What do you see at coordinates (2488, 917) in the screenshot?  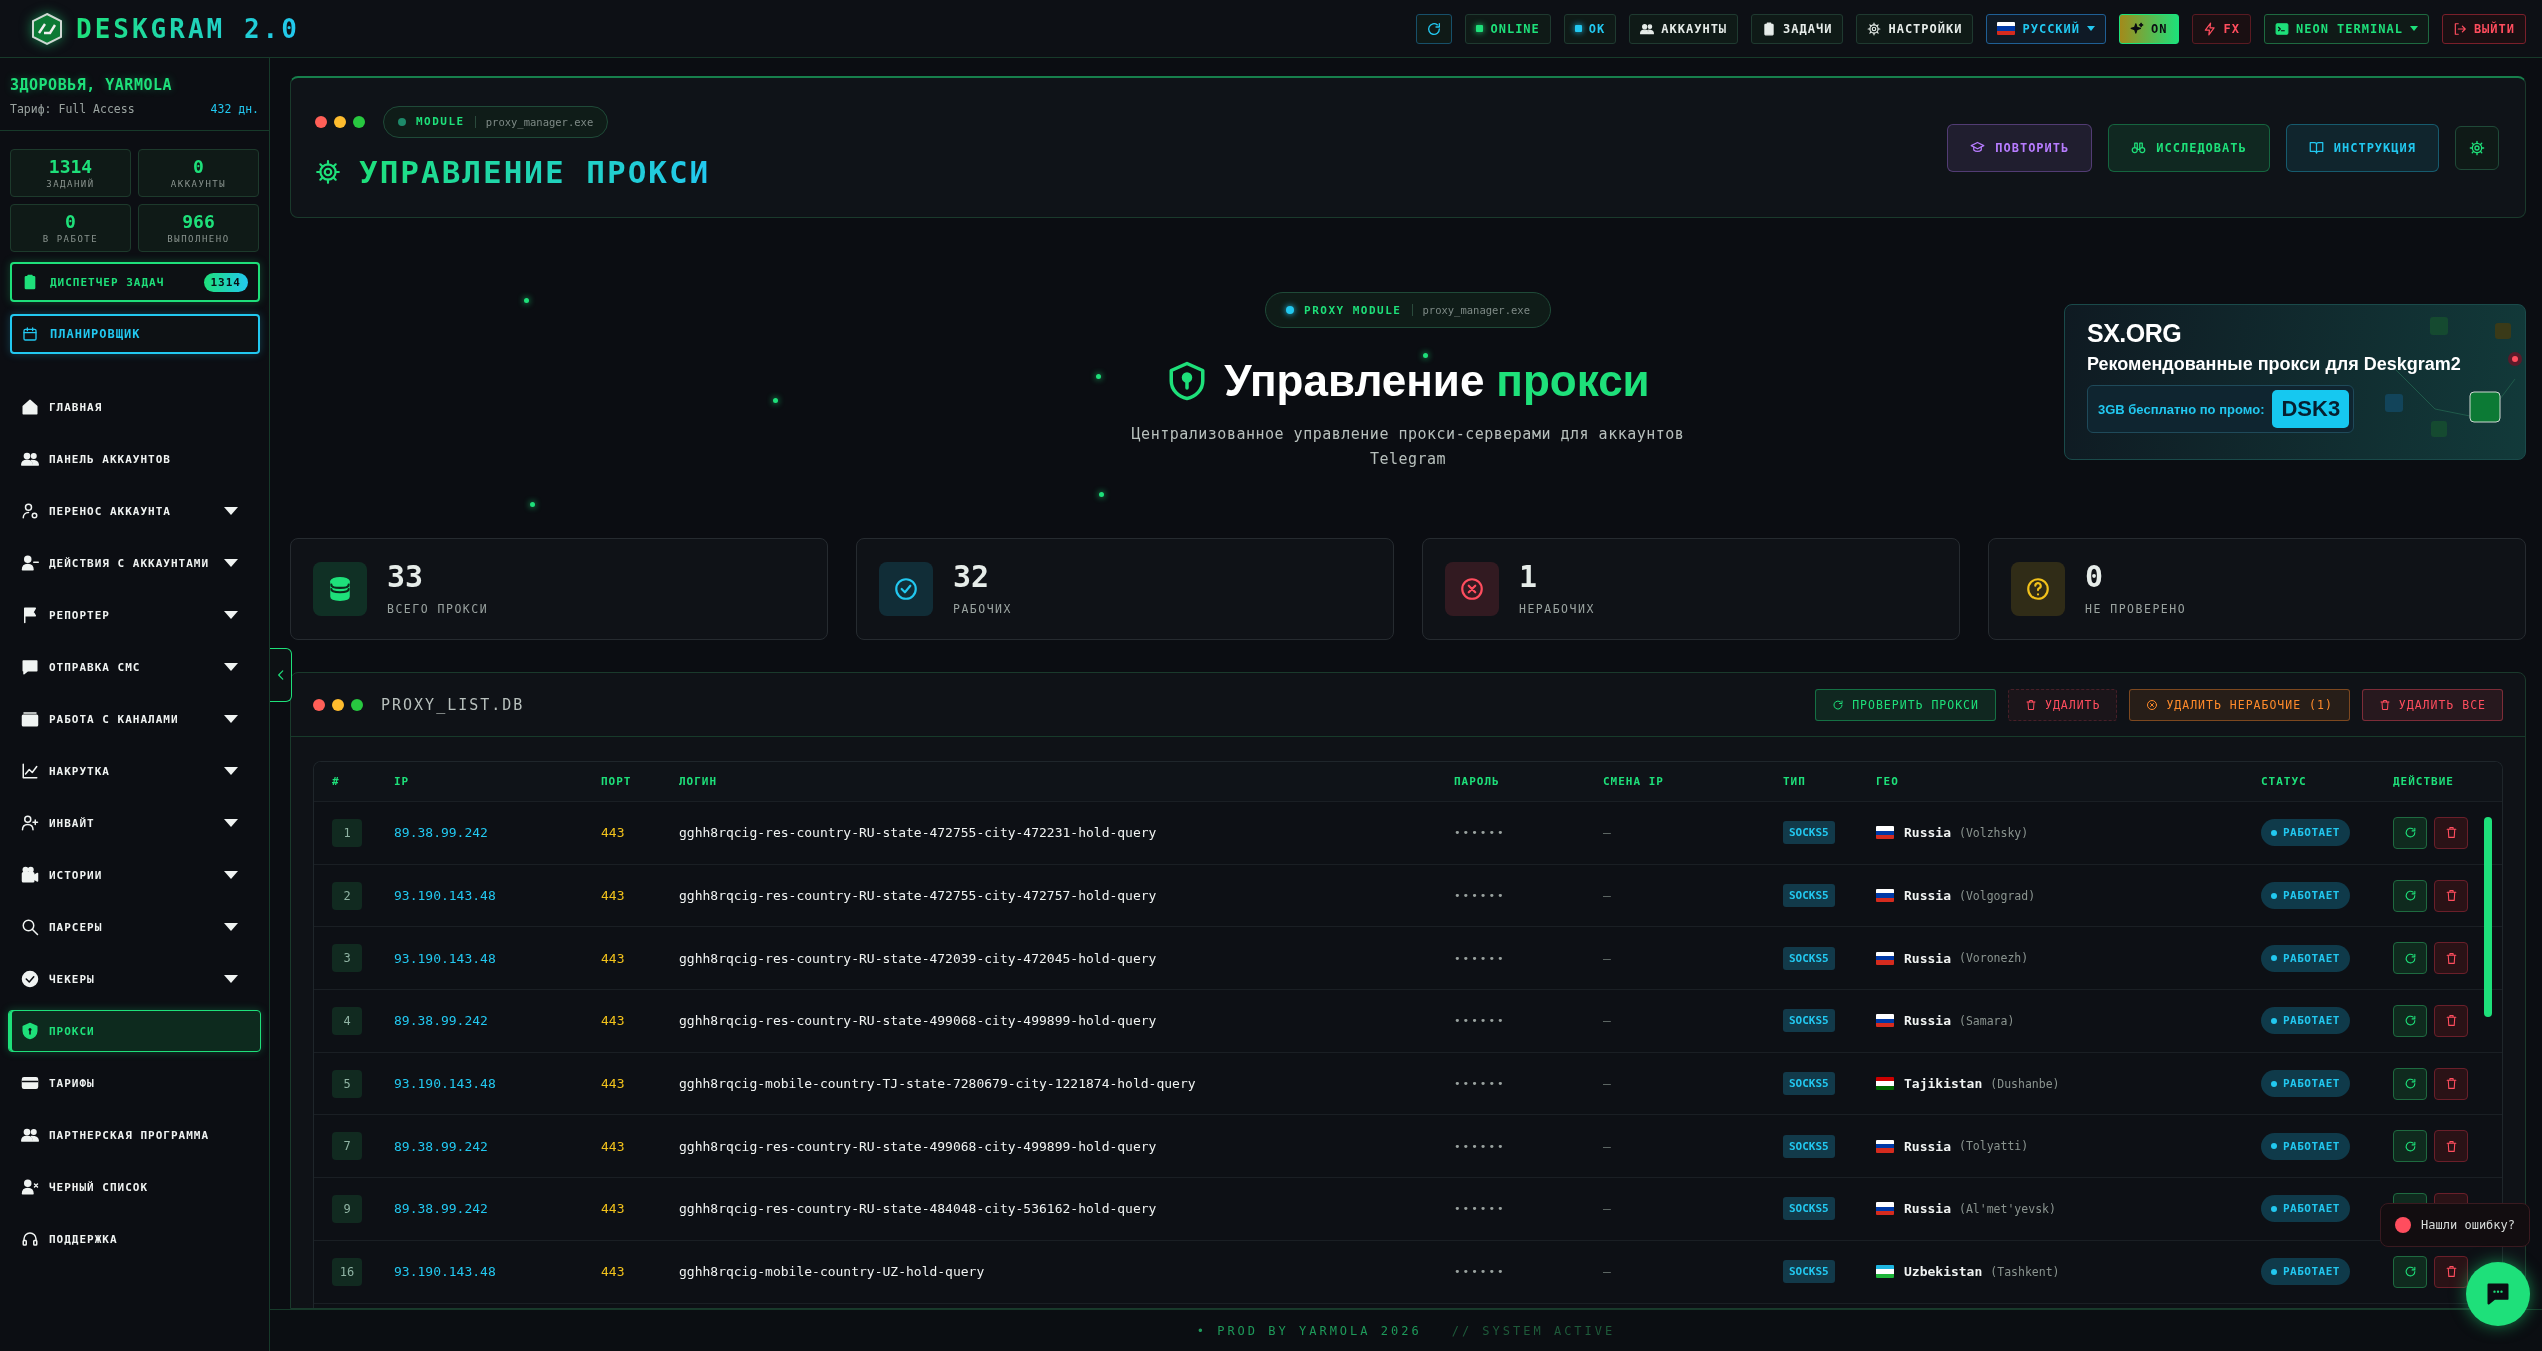 I see `scrollbar` at bounding box center [2488, 917].